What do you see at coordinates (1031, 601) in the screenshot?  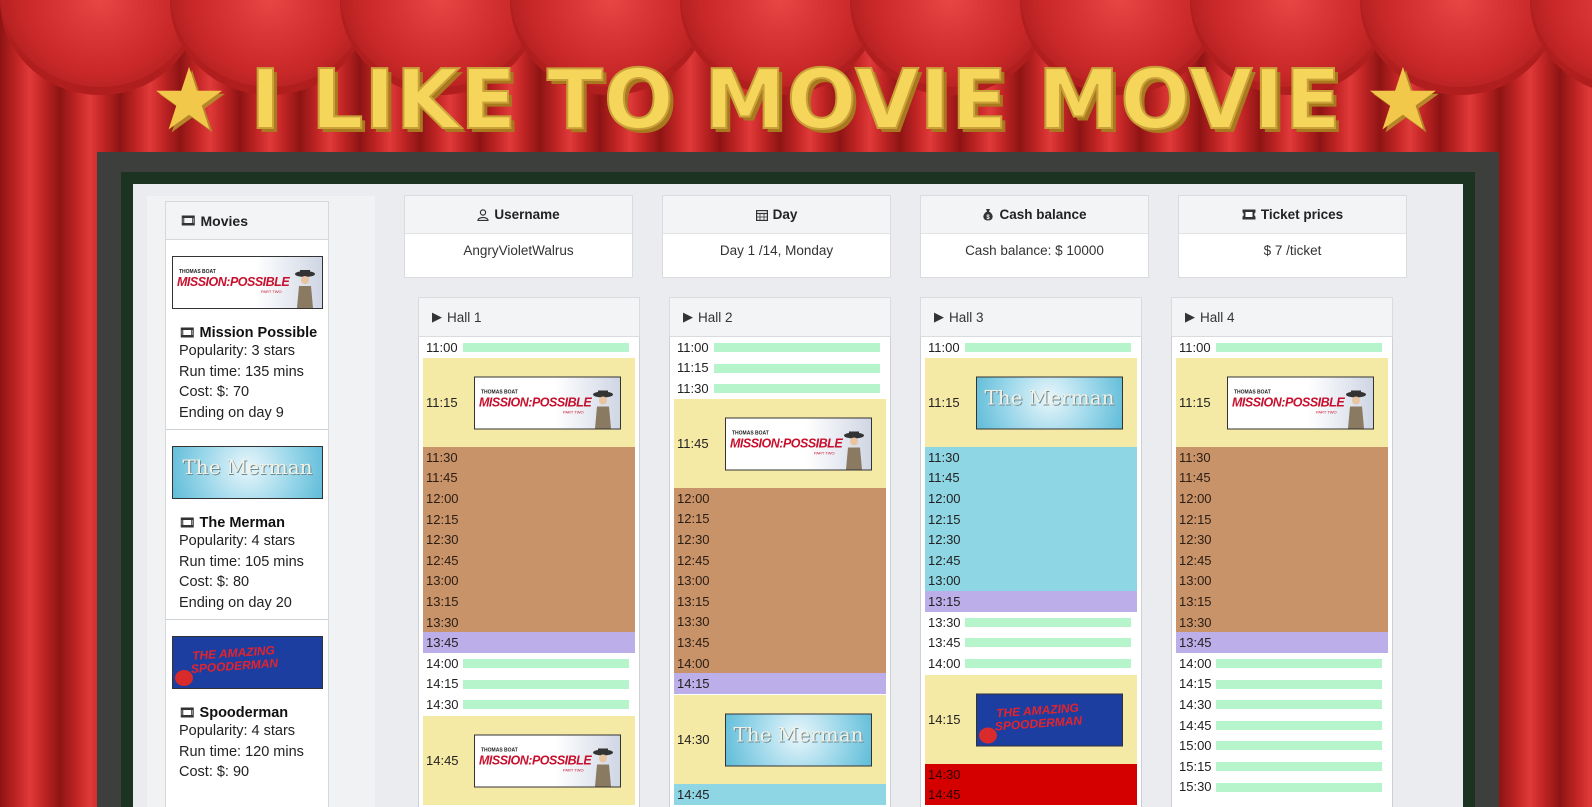 I see `cleanup-slot: 13:15` at bounding box center [1031, 601].